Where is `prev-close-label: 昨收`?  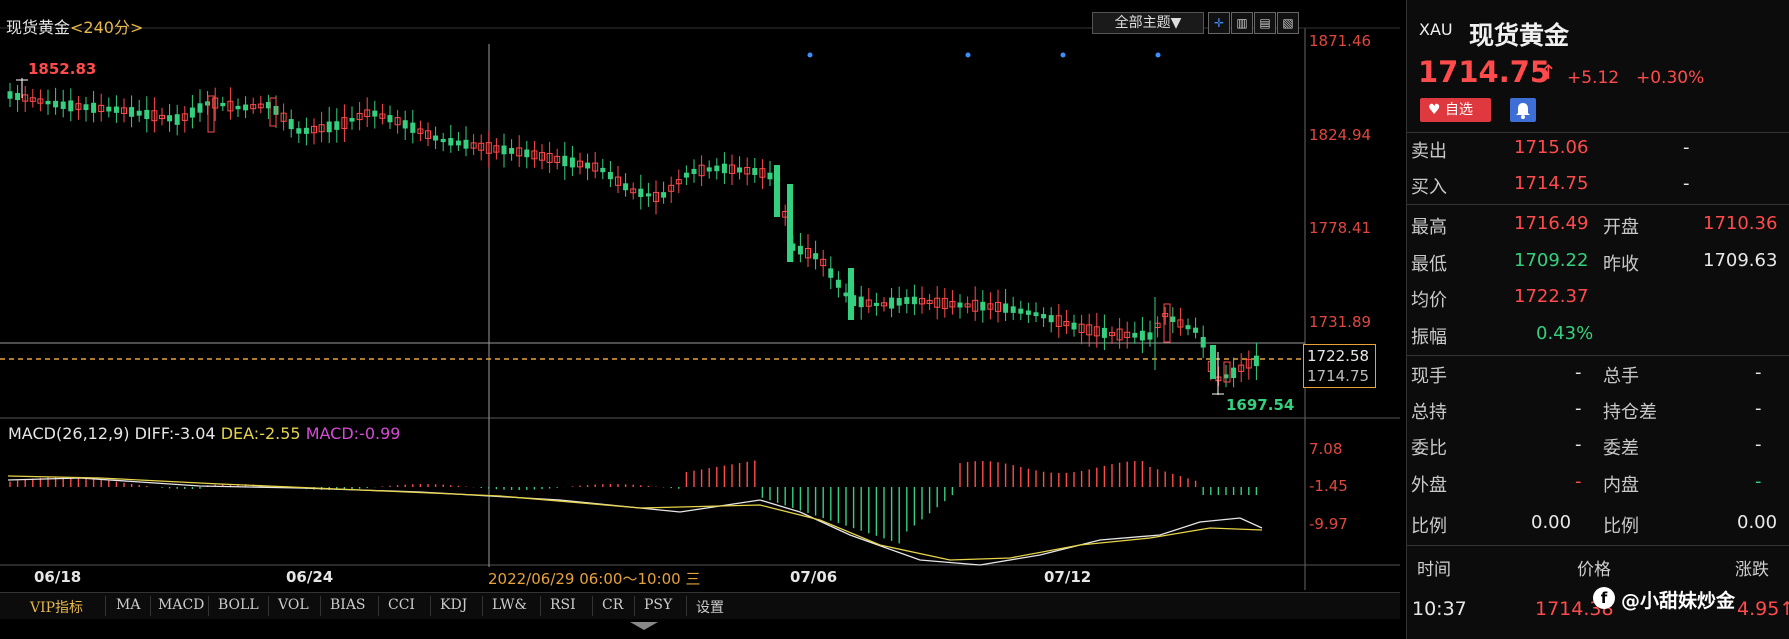
prev-close-label: 昨收 is located at coordinates (1621, 264).